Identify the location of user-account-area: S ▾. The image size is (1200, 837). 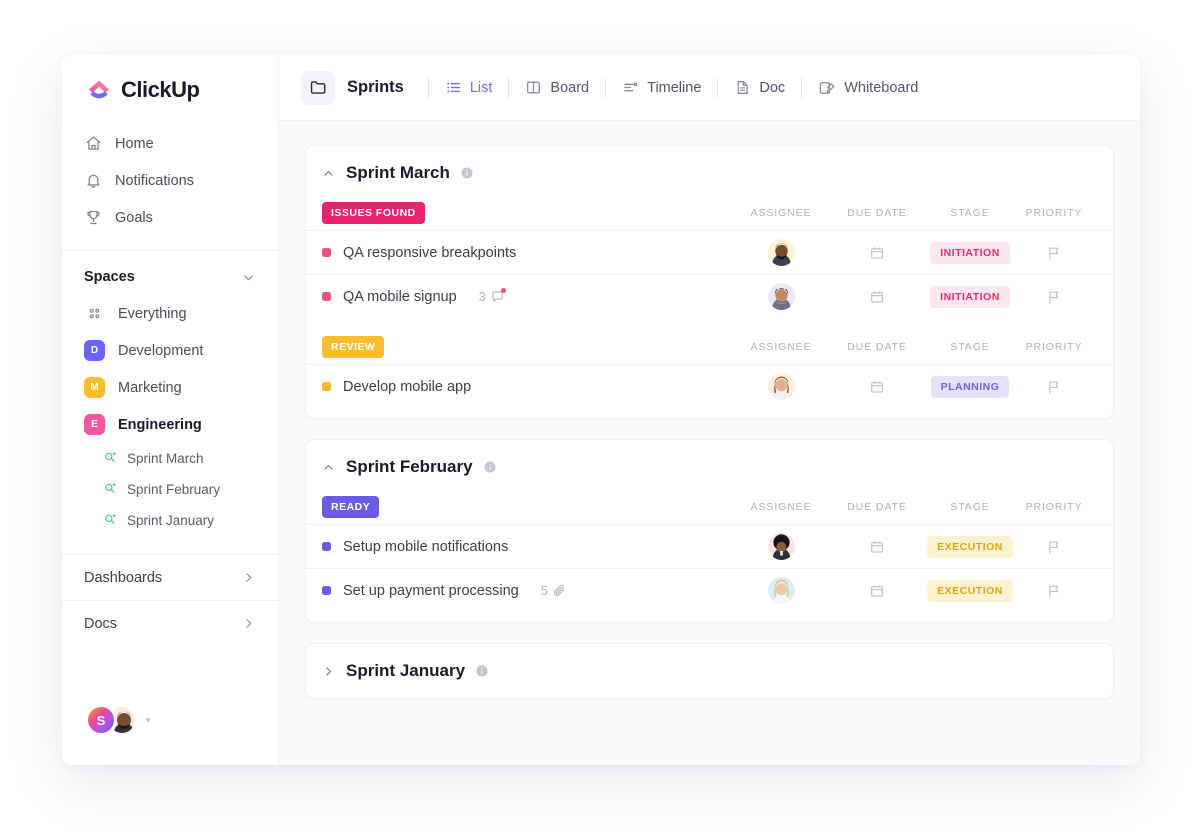
(170, 735).